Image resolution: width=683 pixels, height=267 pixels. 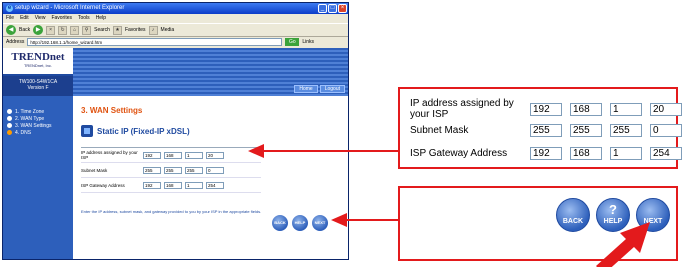 What do you see at coordinates (623, 244) in the screenshot?
I see `next-pointer-arrow-icon` at bounding box center [623, 244].